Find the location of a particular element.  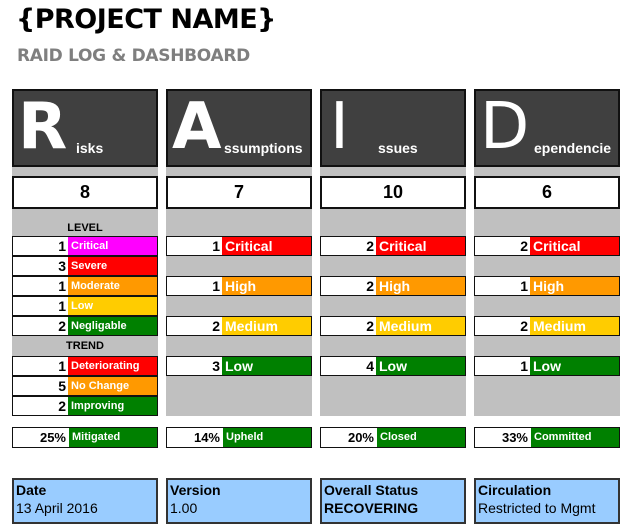

info-key: Date is located at coordinates (31, 490).